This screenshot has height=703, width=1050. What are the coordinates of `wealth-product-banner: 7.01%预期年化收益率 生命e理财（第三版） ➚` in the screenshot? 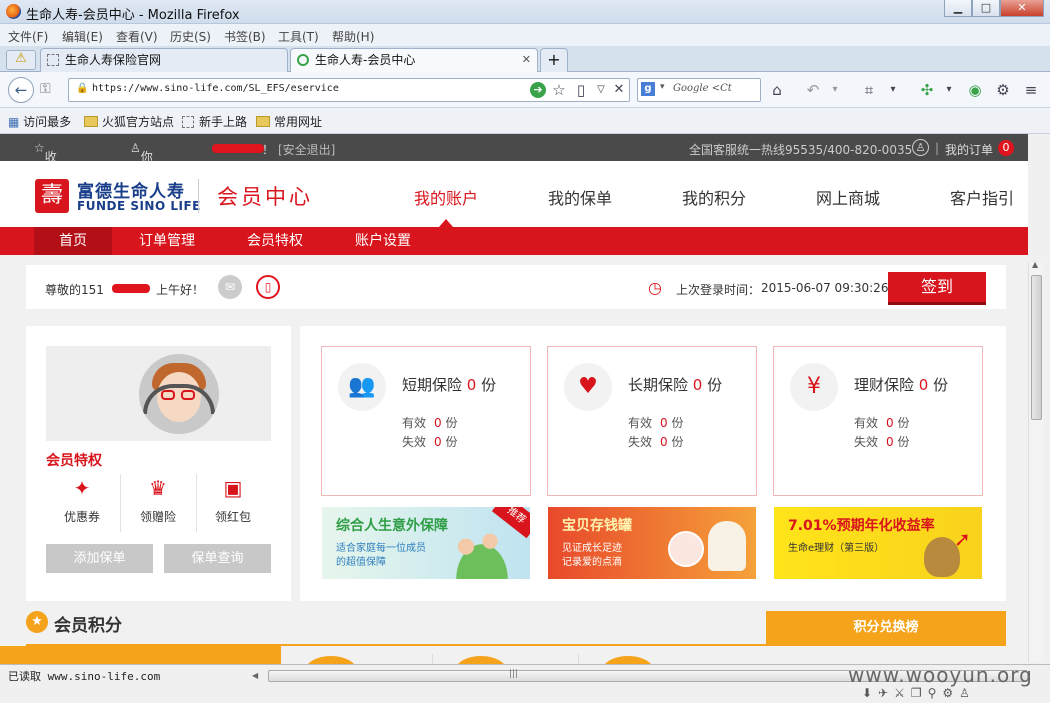 It's located at (878, 543).